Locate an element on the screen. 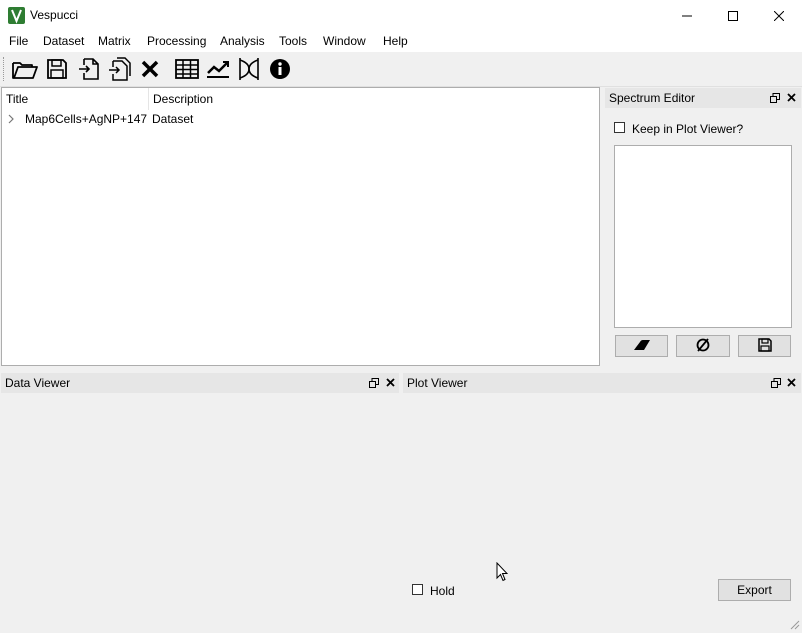 This screenshot has height=633, width=802. menu-help: Help is located at coordinates (395, 41).